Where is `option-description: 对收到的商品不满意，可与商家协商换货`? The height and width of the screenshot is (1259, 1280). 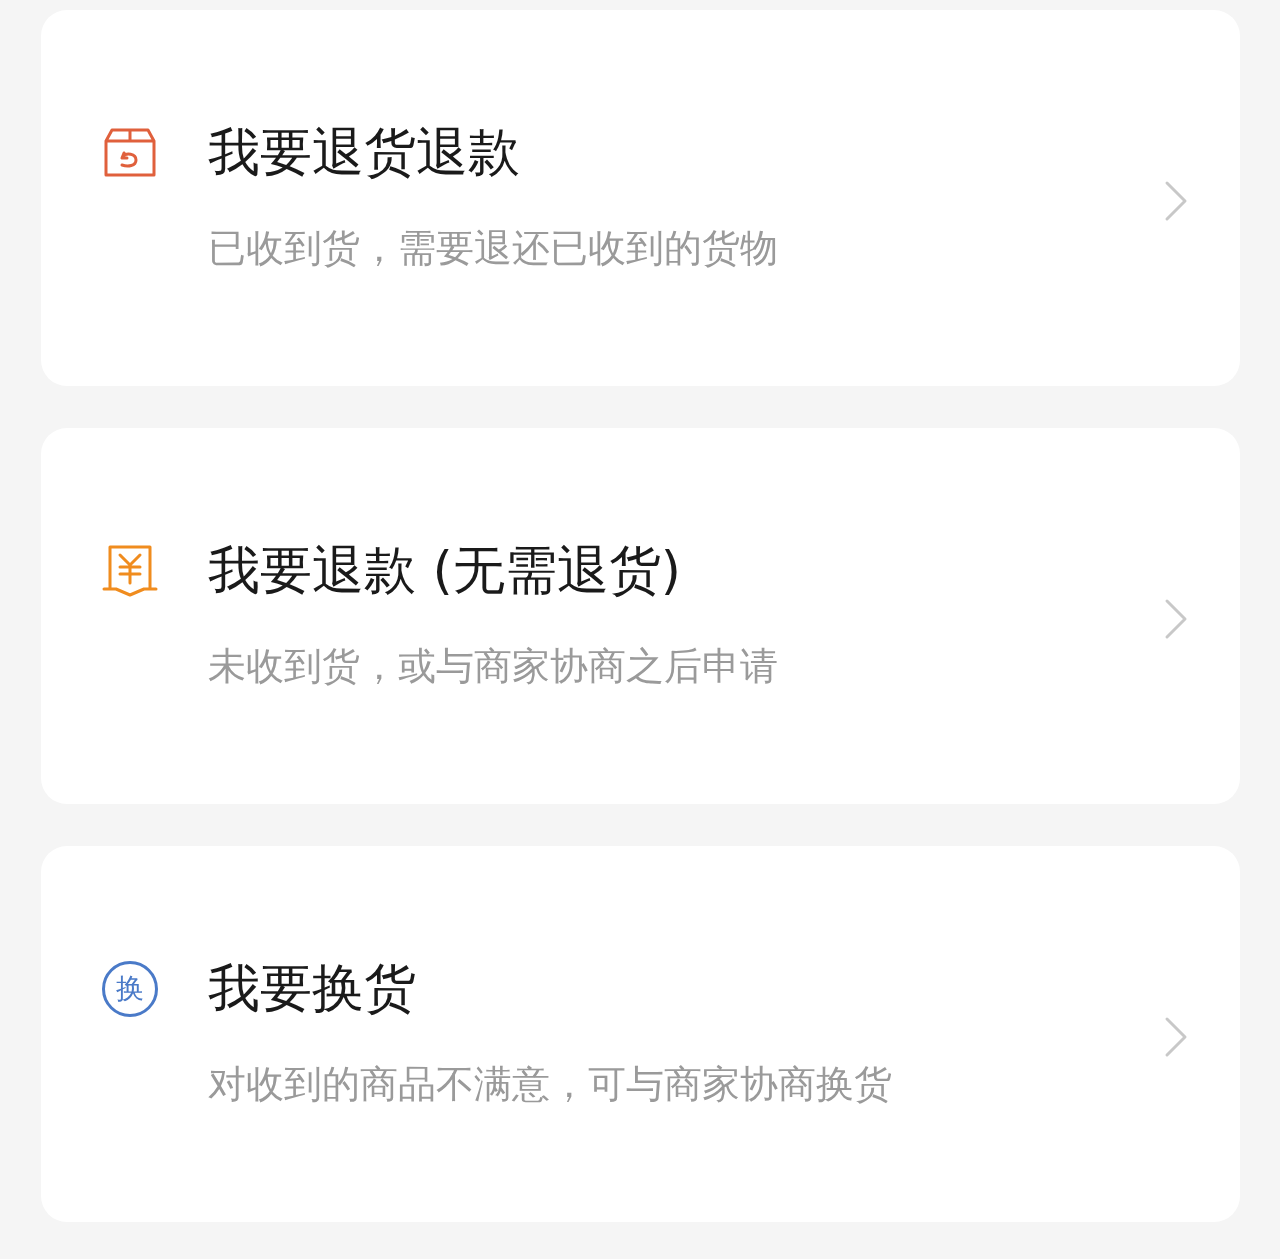 option-description: 对收到的商品不满意，可与商家协商换货 is located at coordinates (550, 1084).